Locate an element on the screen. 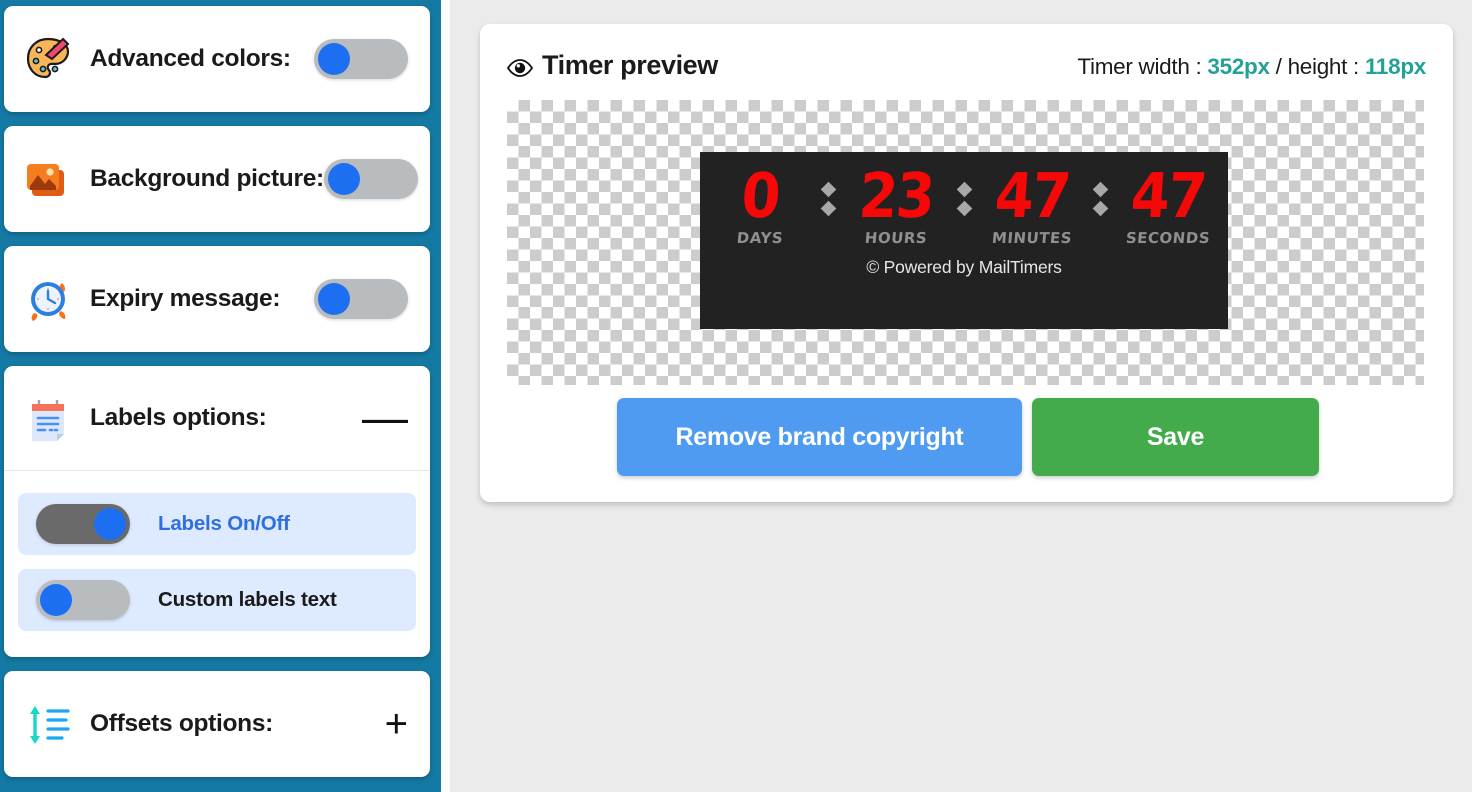 The width and height of the screenshot is (1472, 792). timer-width-value: 352px is located at coordinates (1238, 66).